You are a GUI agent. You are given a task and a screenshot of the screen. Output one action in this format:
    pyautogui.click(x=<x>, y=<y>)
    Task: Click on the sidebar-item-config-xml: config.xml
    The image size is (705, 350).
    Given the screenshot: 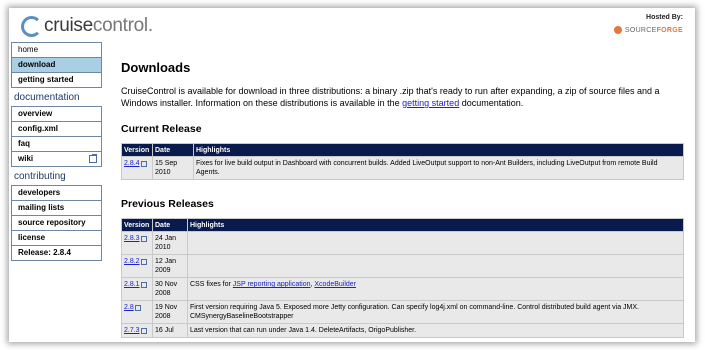 What is the action you would take?
    pyautogui.click(x=56, y=129)
    